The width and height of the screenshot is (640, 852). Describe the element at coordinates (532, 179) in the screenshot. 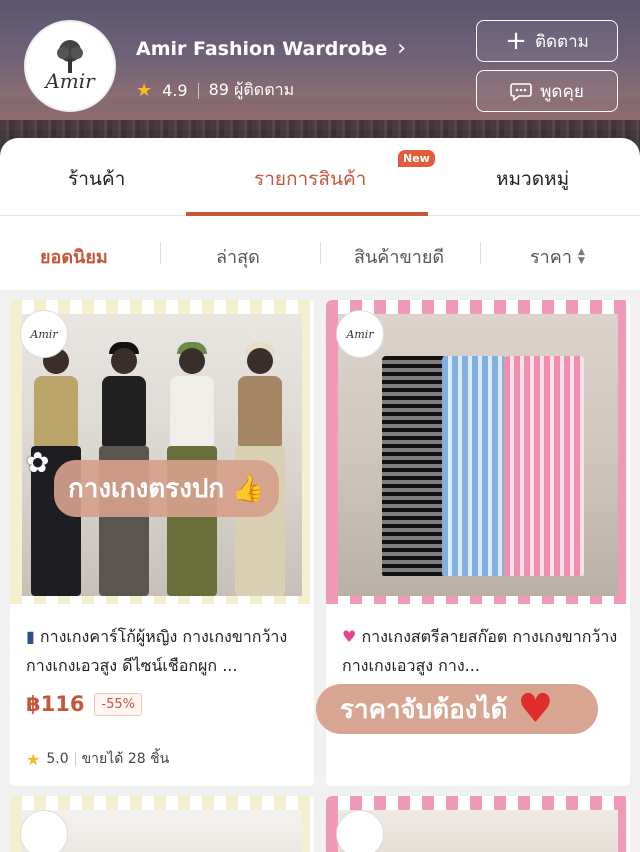

I see `tab-categories: หมวดหมู่` at that location.